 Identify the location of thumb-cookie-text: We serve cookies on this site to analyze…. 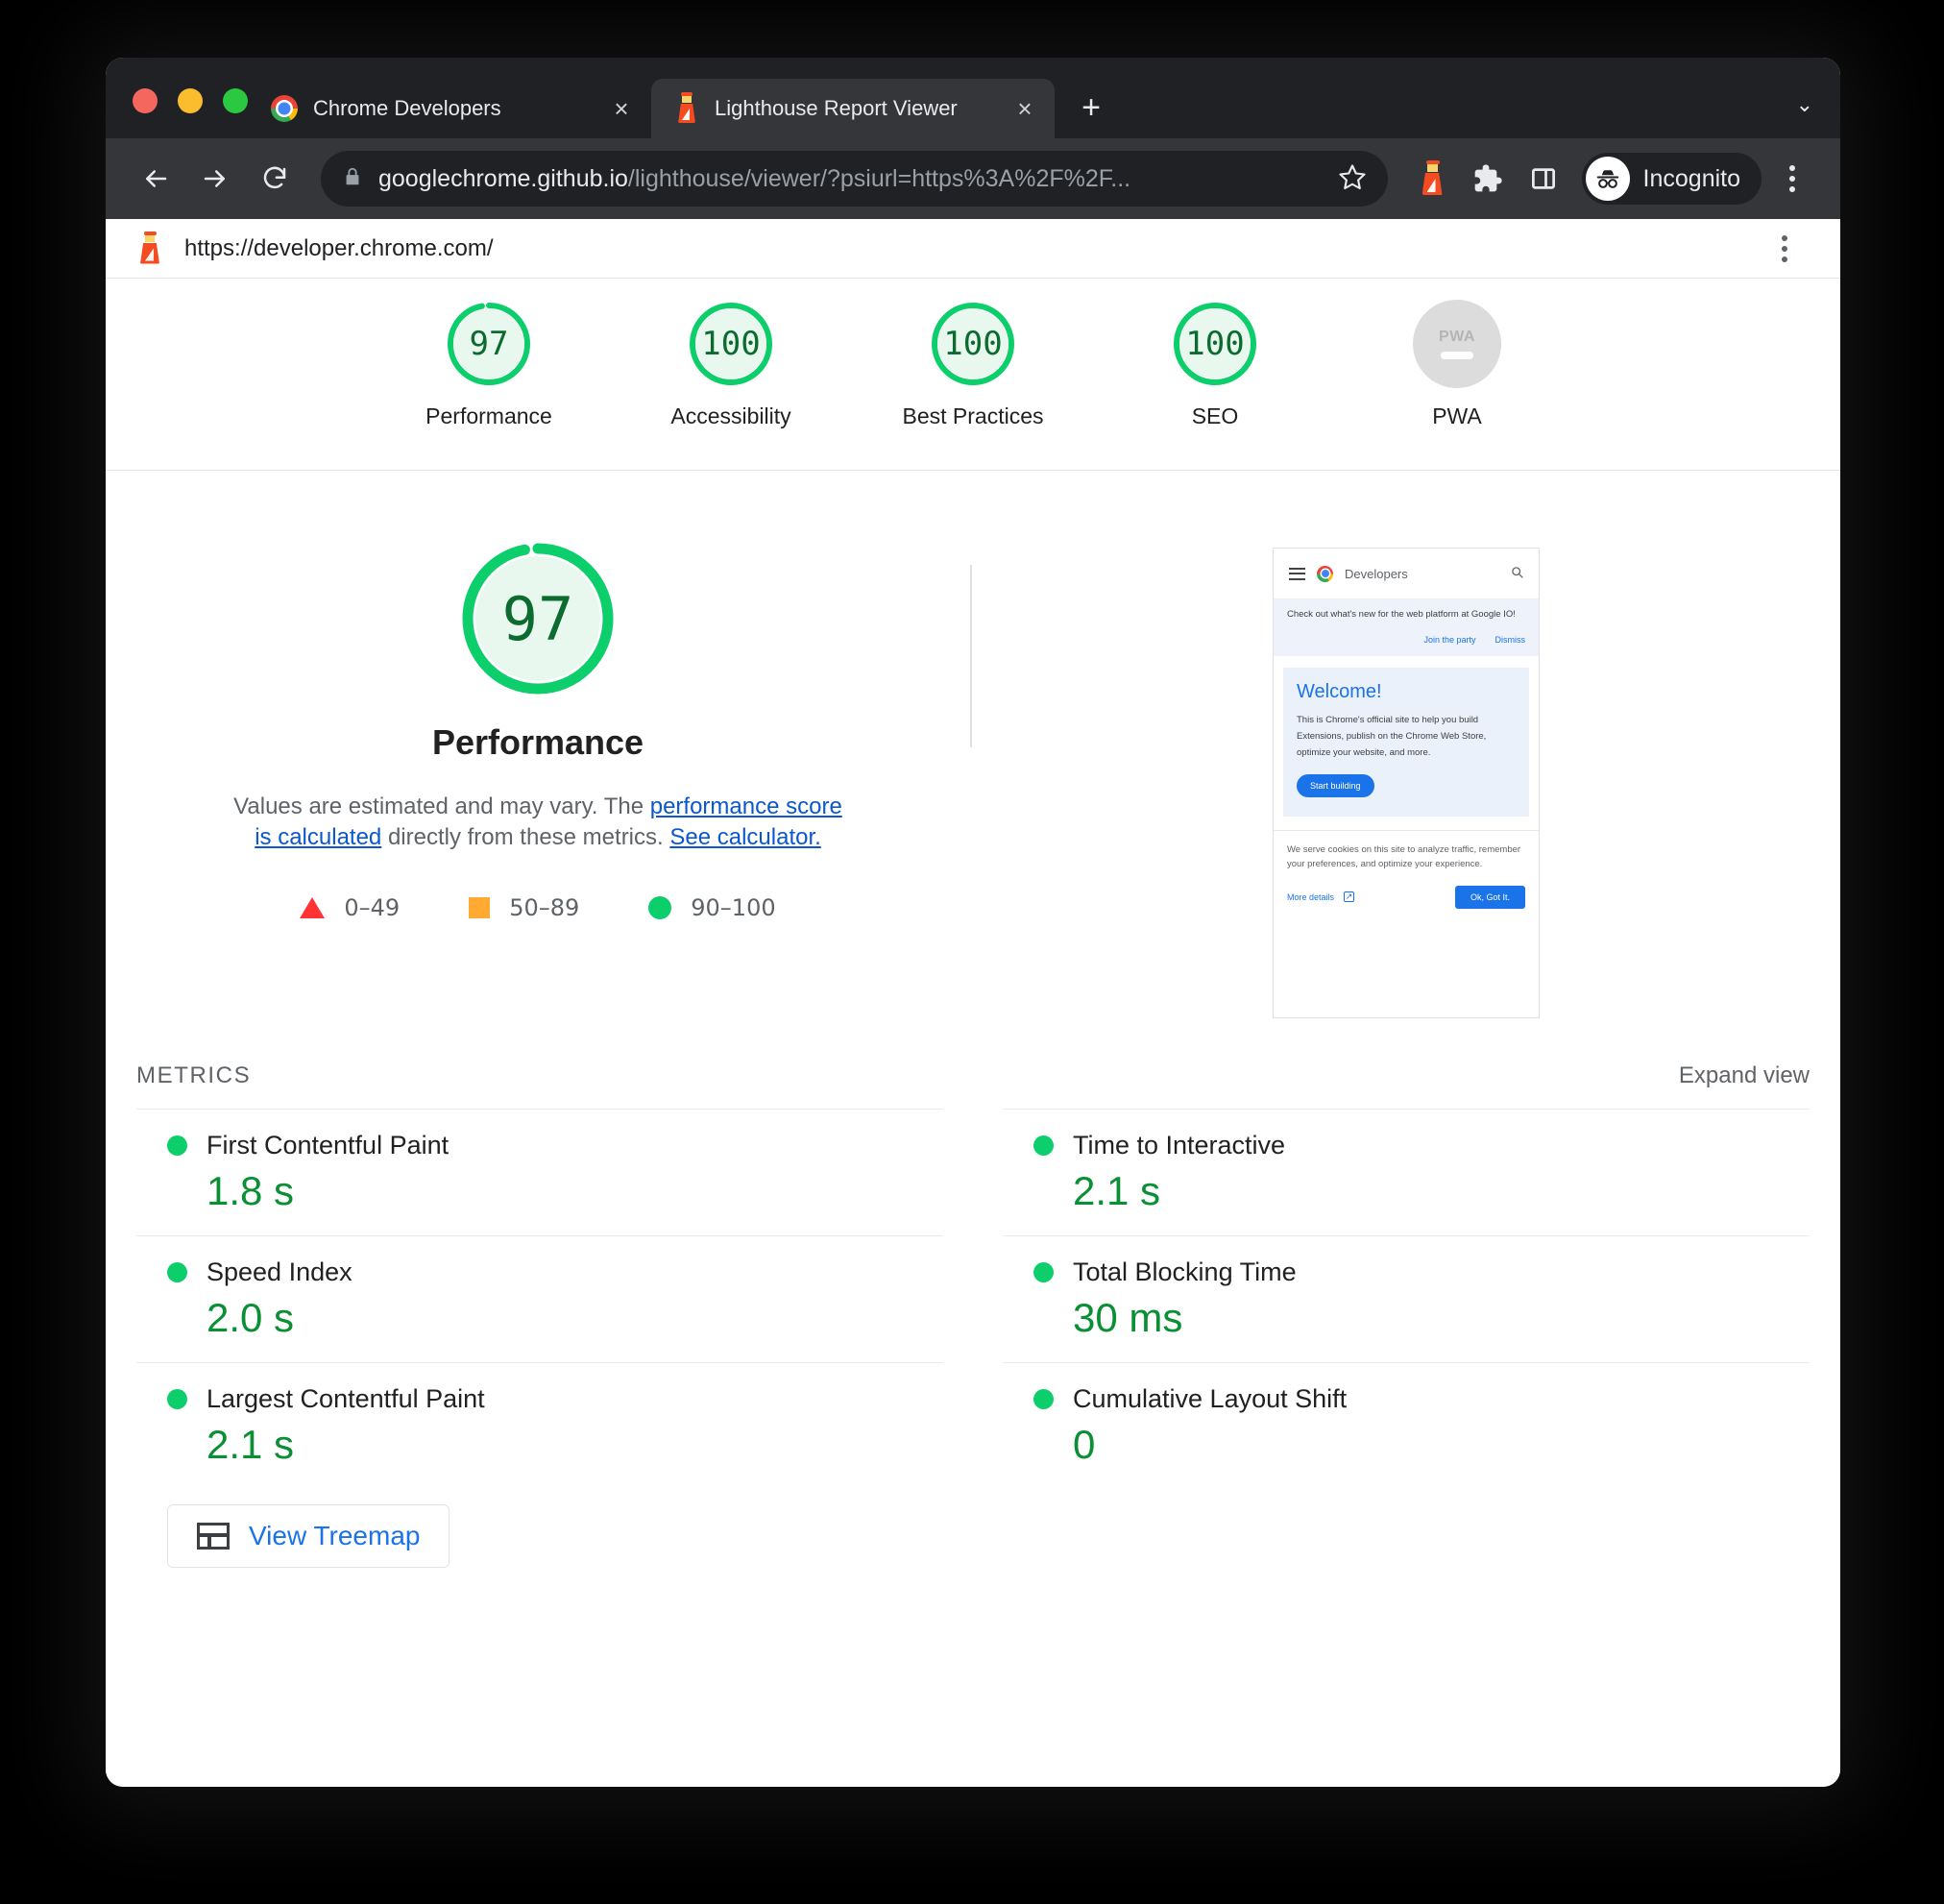
(1404, 857).